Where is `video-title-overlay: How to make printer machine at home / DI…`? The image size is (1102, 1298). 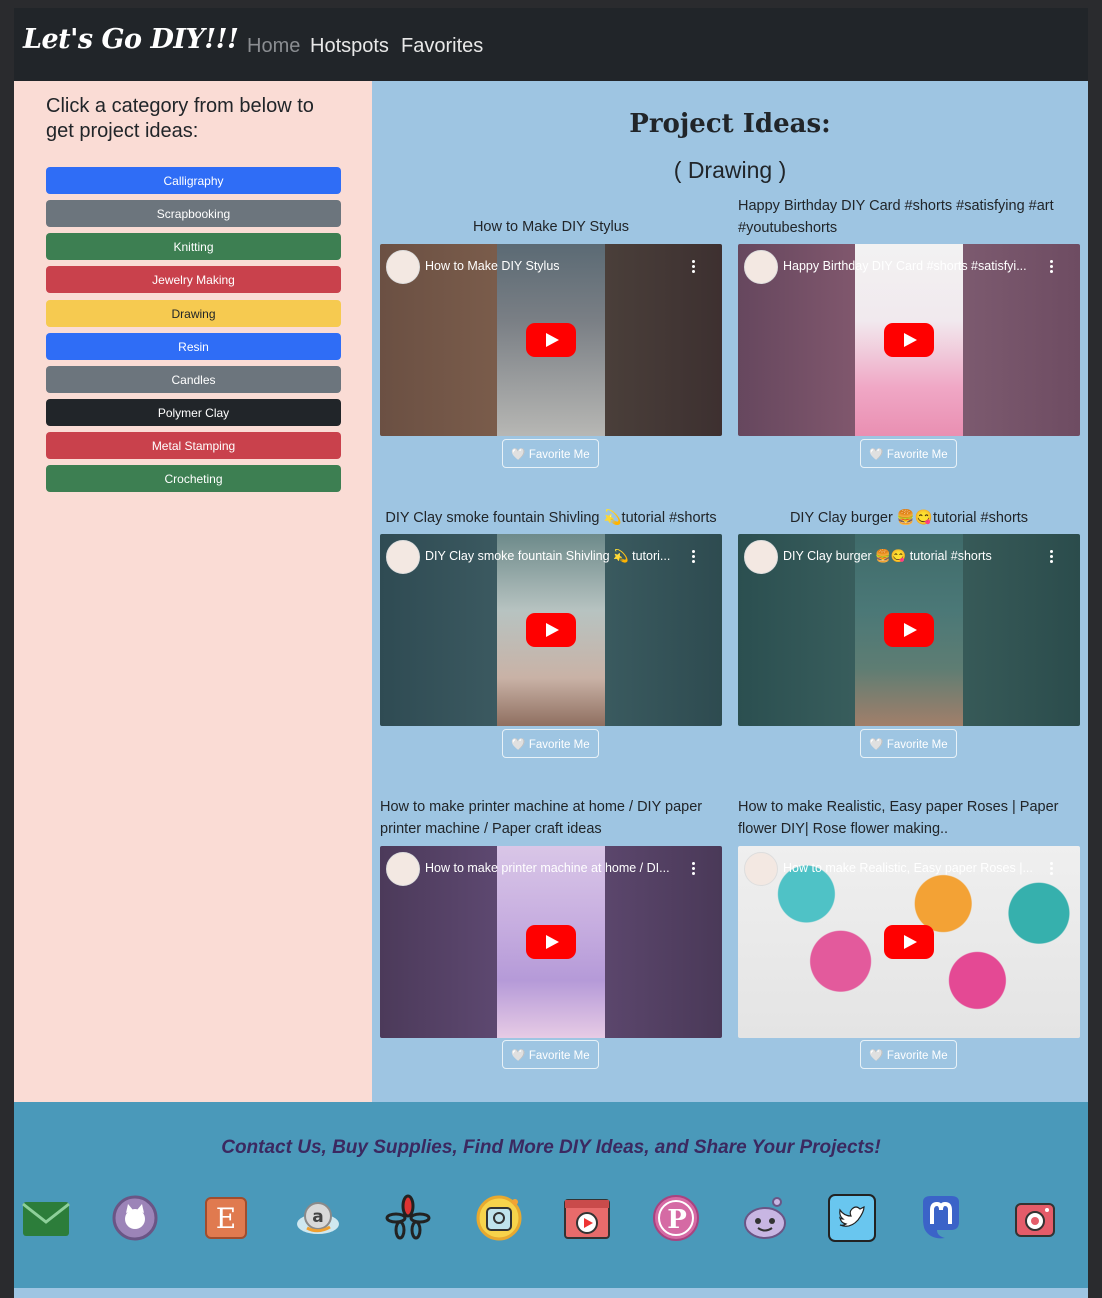
video-title-overlay: How to make printer machine at home / DI… is located at coordinates (557, 868).